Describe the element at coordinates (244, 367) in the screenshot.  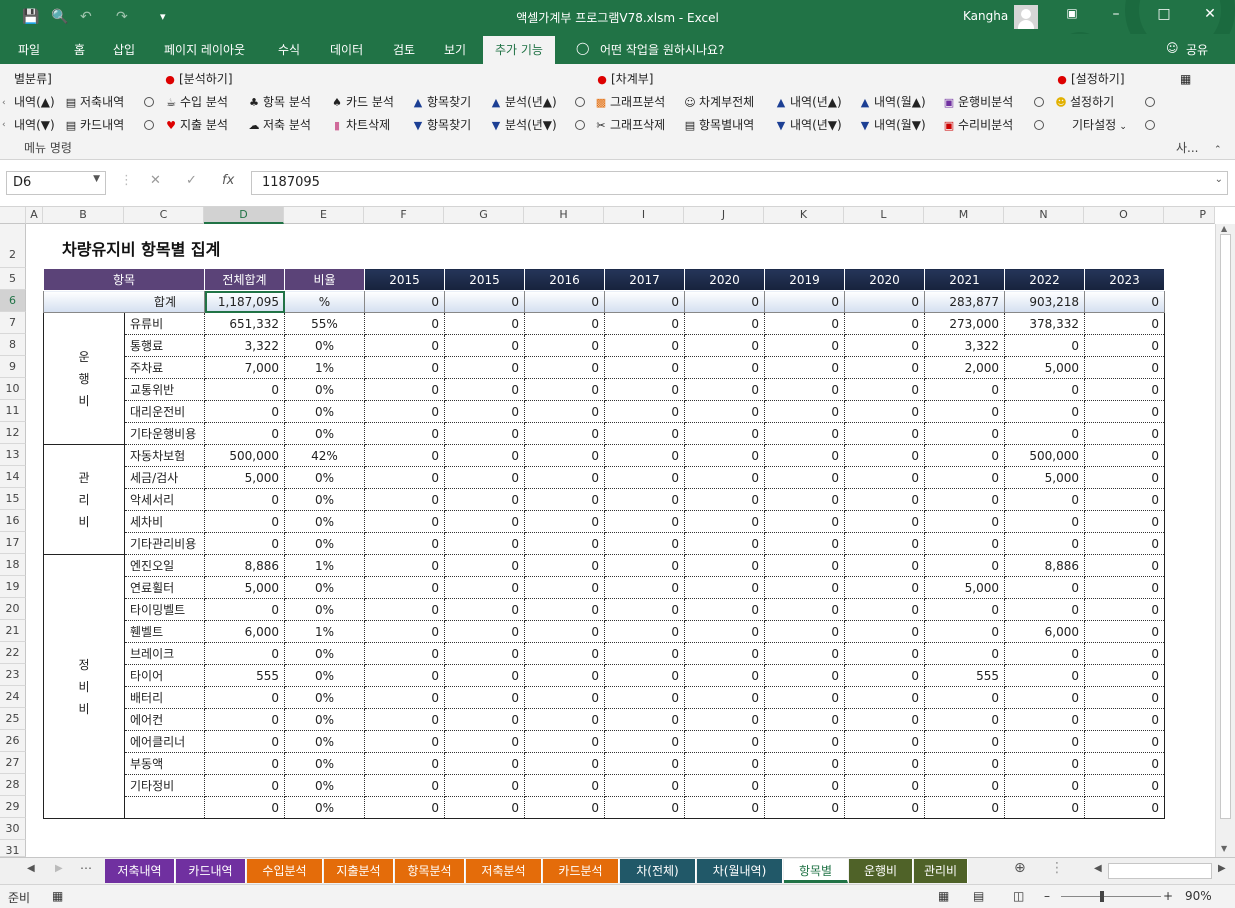
I see `item-total: 7,000` at that location.